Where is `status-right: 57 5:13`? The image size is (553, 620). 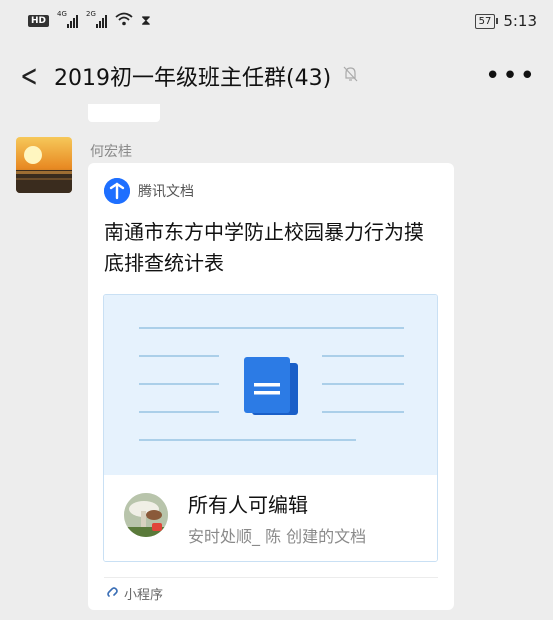 status-right: 57 5:13 is located at coordinates (505, 21).